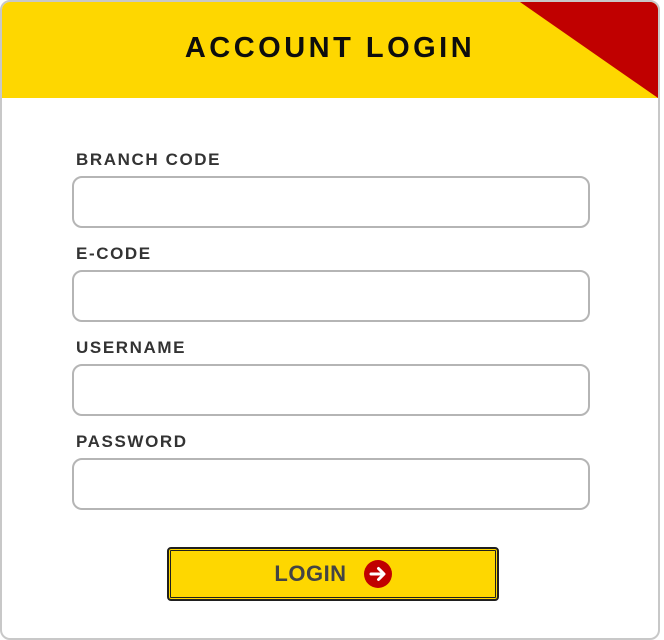  I want to click on username-label: USERNAME, so click(131, 347).